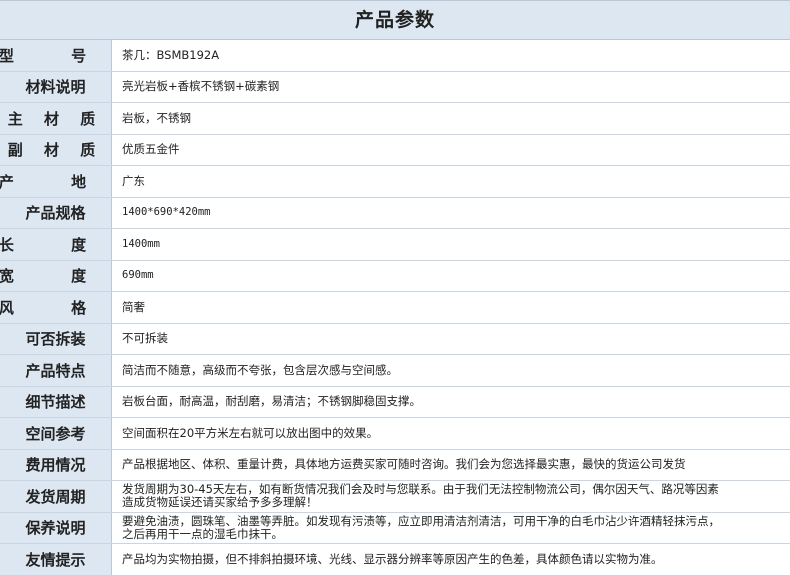 The image size is (790, 576). What do you see at coordinates (133, 180) in the screenshot?
I see `value-origin: 广东` at bounding box center [133, 180].